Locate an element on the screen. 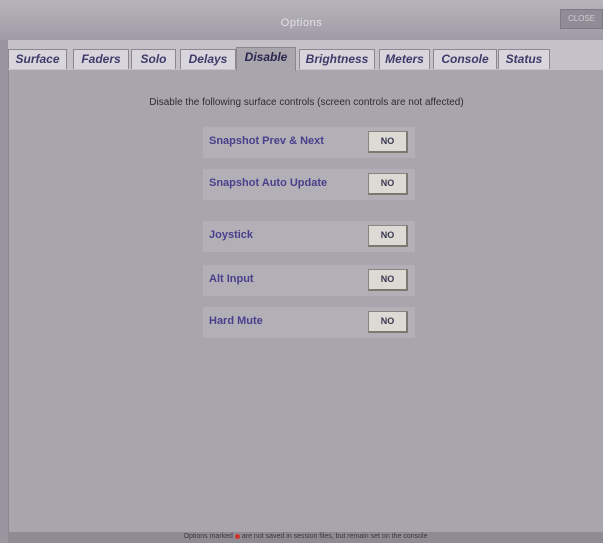 The width and height of the screenshot is (603, 543). joystick-toggle: NO is located at coordinates (388, 236).